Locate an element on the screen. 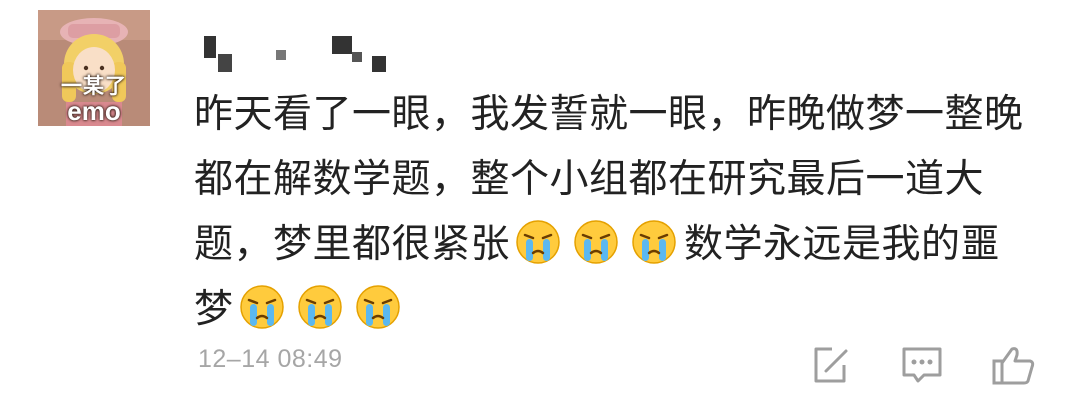 Image resolution: width=1080 pixels, height=408 pixels. like-icon is located at coordinates (1014, 365).